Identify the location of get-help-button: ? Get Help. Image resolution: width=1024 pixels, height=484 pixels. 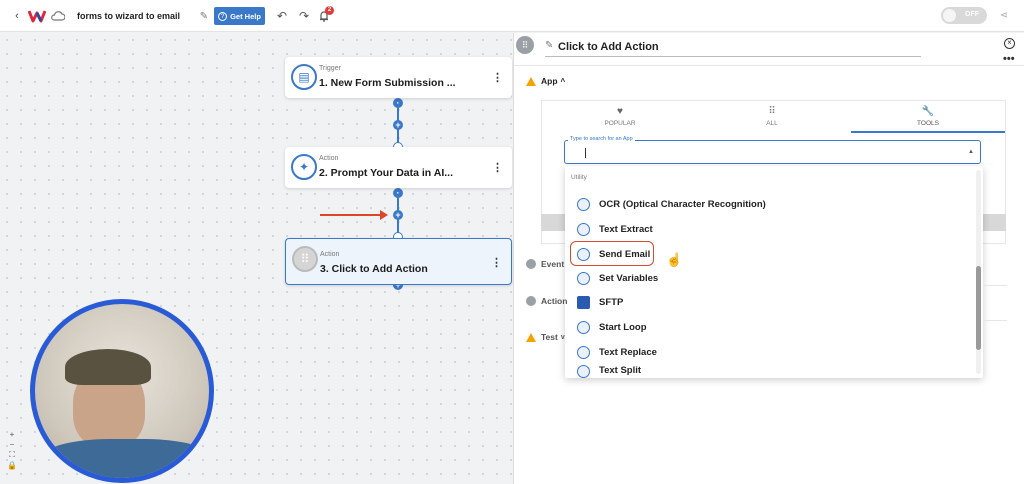
(239, 16).